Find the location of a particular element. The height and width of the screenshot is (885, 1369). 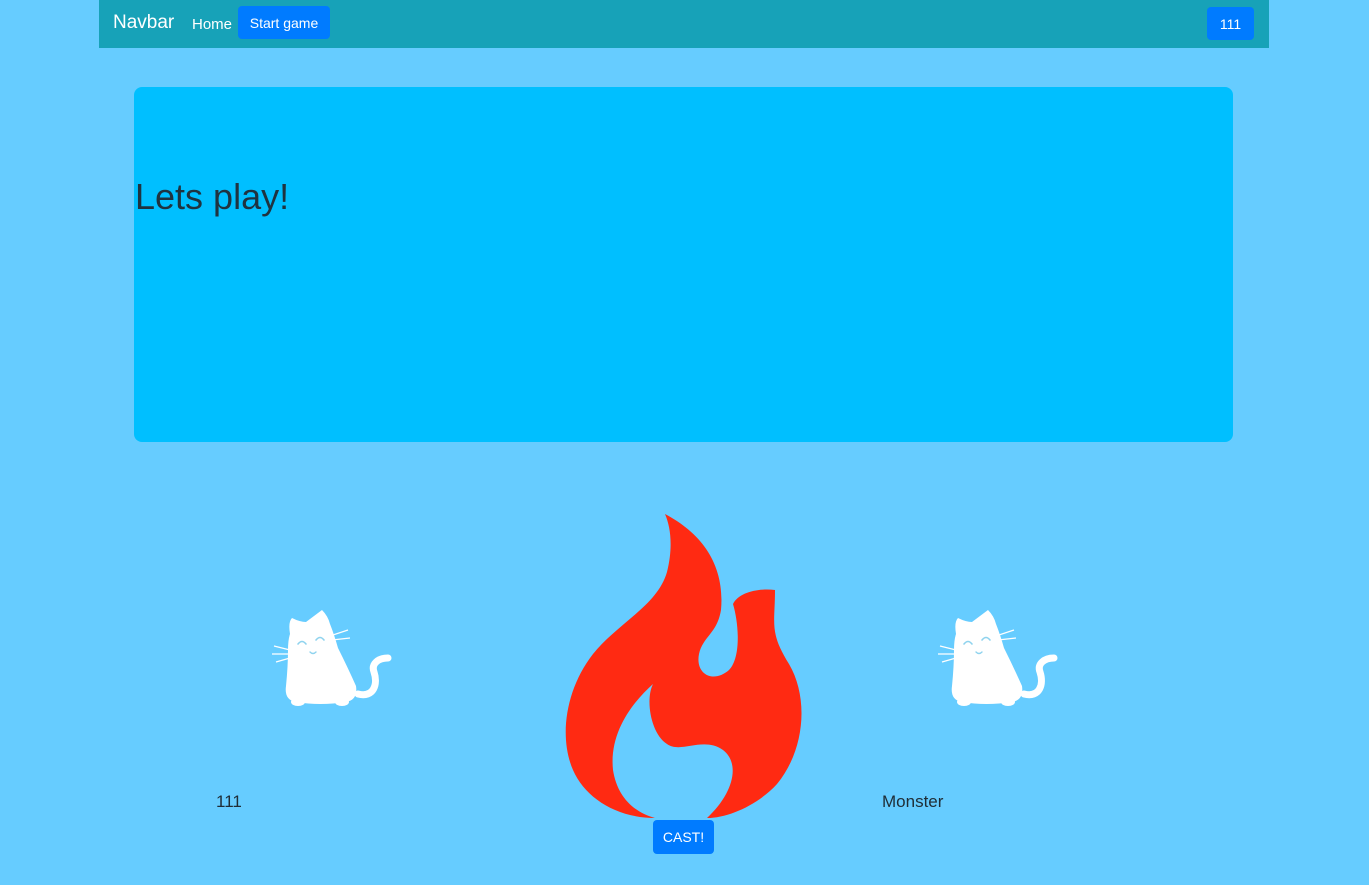

player-name: 111 is located at coordinates (229, 801).